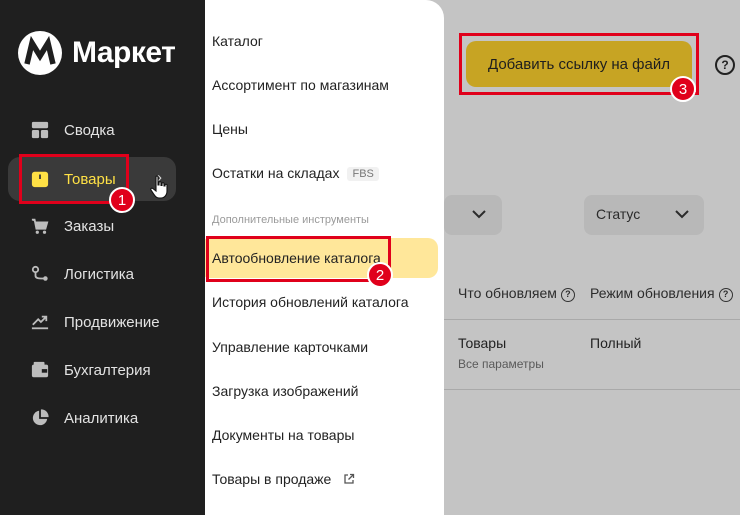  I want to click on cell-what-sub: Все параметры, so click(501, 364).